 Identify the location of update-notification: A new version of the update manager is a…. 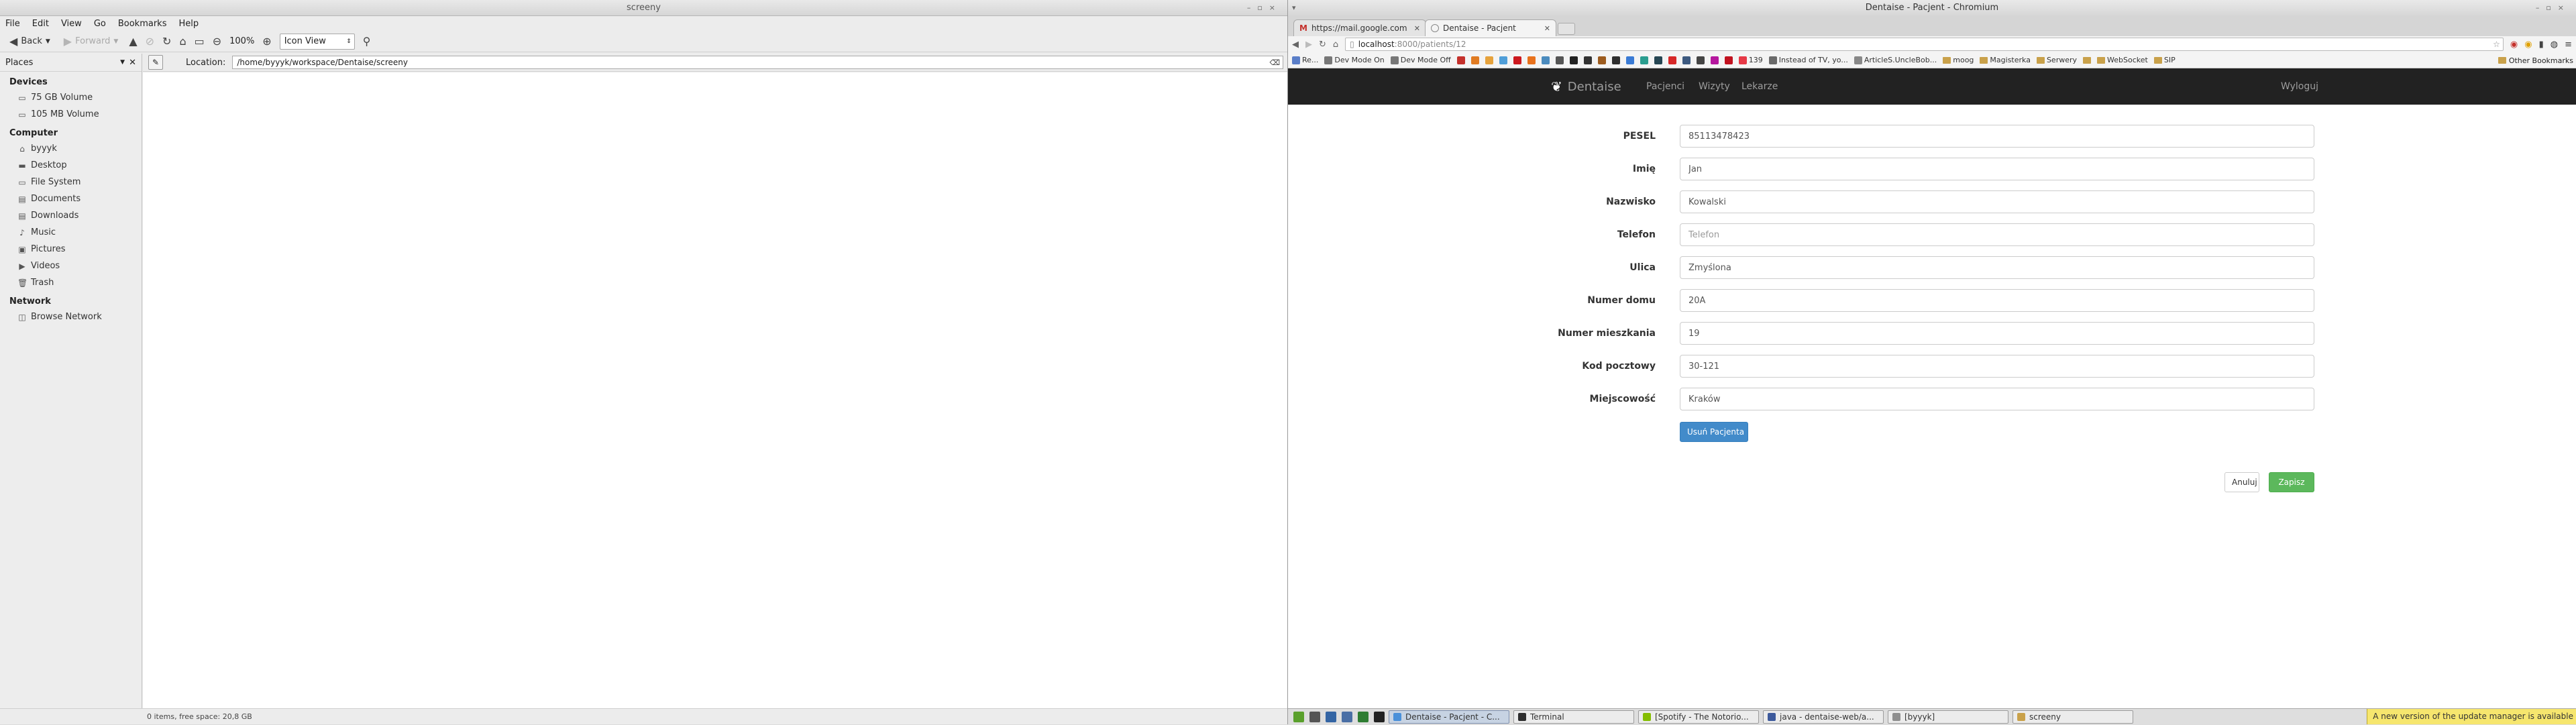
(2471, 716).